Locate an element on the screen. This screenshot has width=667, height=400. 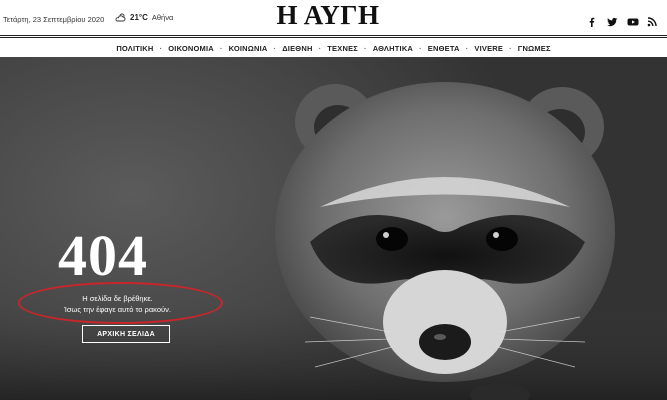
nav-item-texnes: ΤΕΧΝΕΣ is located at coordinates (335, 48).